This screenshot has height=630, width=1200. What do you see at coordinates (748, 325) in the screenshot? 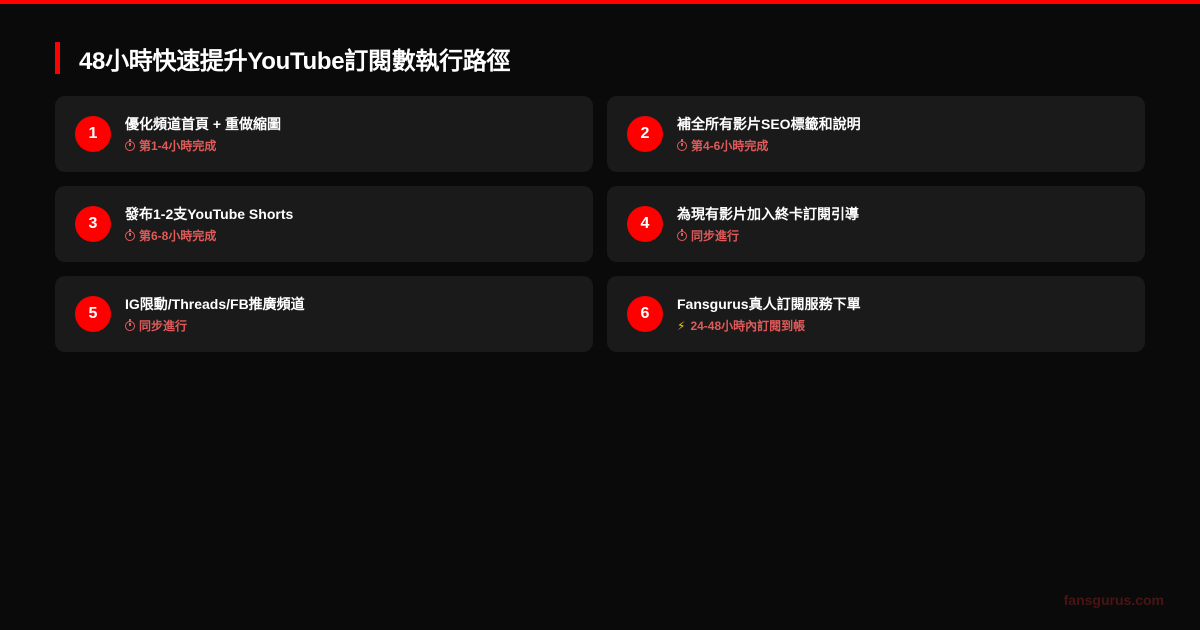
I see `step-time-label: 24-48小時內訂閱到帳` at bounding box center [748, 325].